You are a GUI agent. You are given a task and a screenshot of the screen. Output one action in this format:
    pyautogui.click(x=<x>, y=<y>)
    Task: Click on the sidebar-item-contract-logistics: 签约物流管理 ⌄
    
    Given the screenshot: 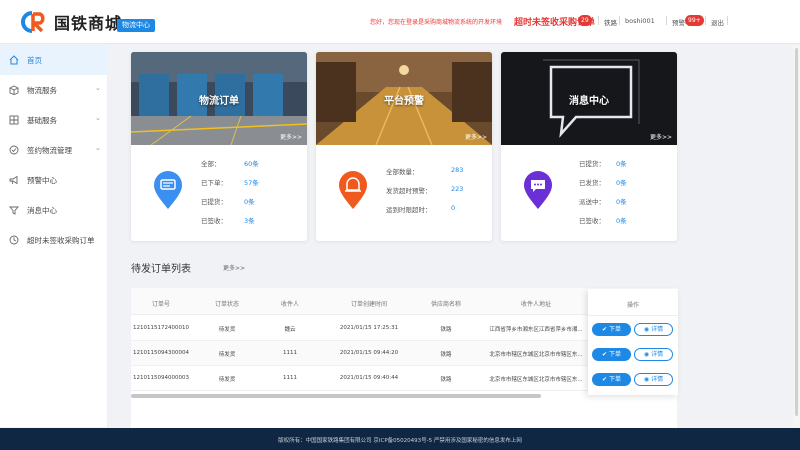 What is the action you would take?
    pyautogui.click(x=54, y=150)
    